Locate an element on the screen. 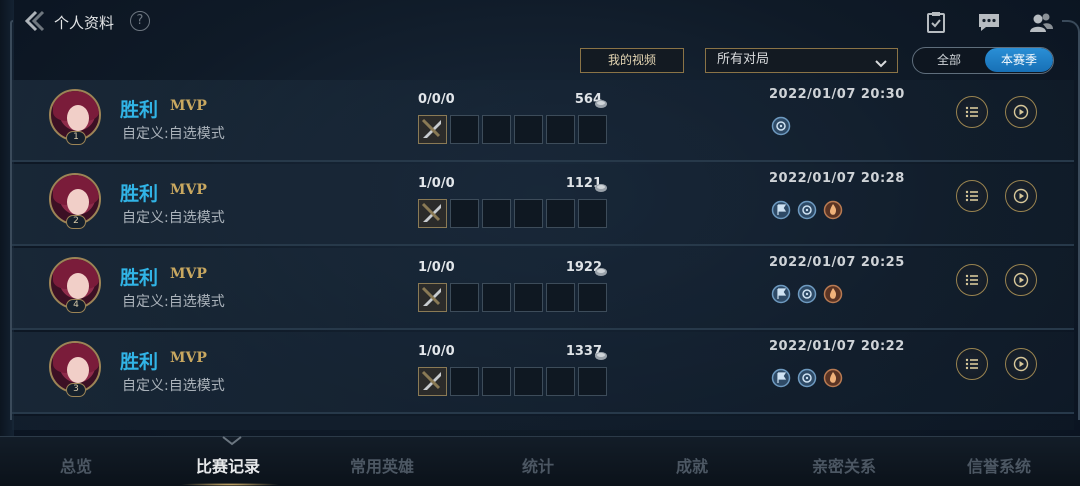 The height and width of the screenshot is (486, 1080). score-value: 1121 is located at coordinates (583, 183).